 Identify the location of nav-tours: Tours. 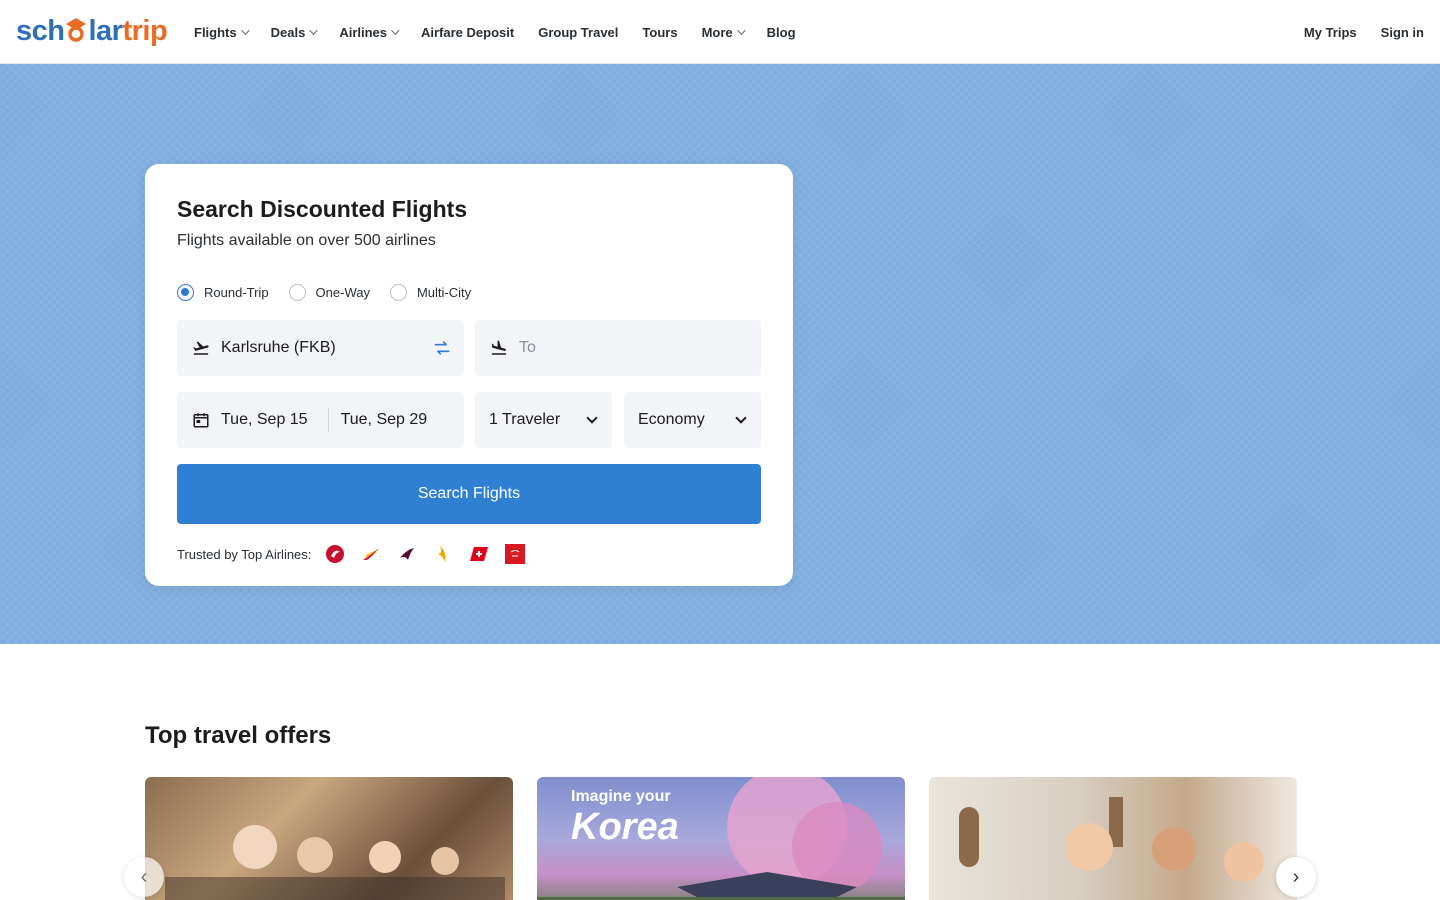
(659, 32).